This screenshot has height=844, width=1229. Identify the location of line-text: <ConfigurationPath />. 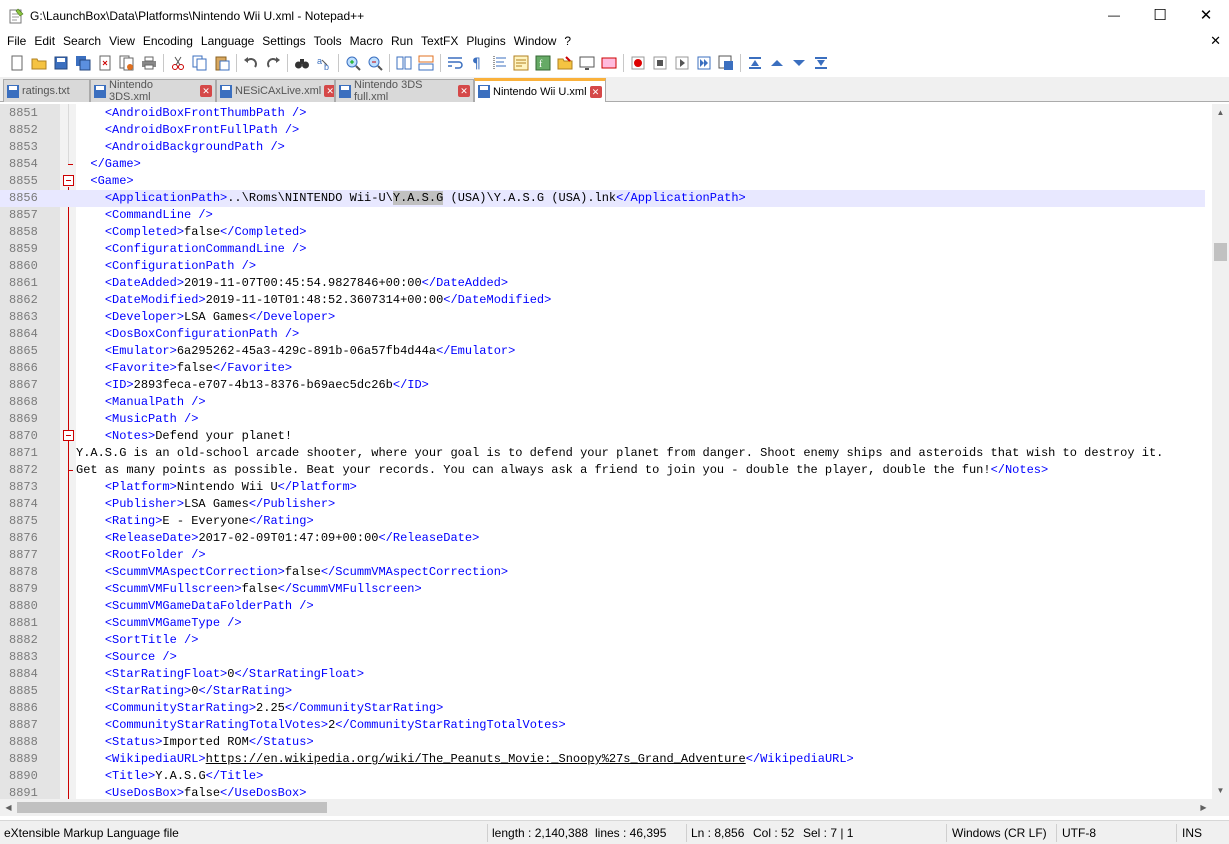
(166, 266).